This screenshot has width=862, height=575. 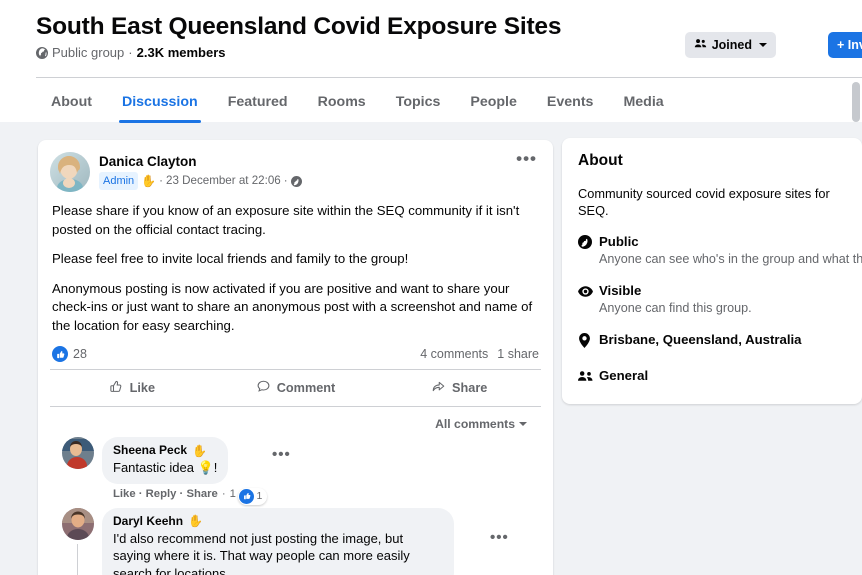 What do you see at coordinates (80, 354) in the screenshot?
I see `reaction-count: 28` at bounding box center [80, 354].